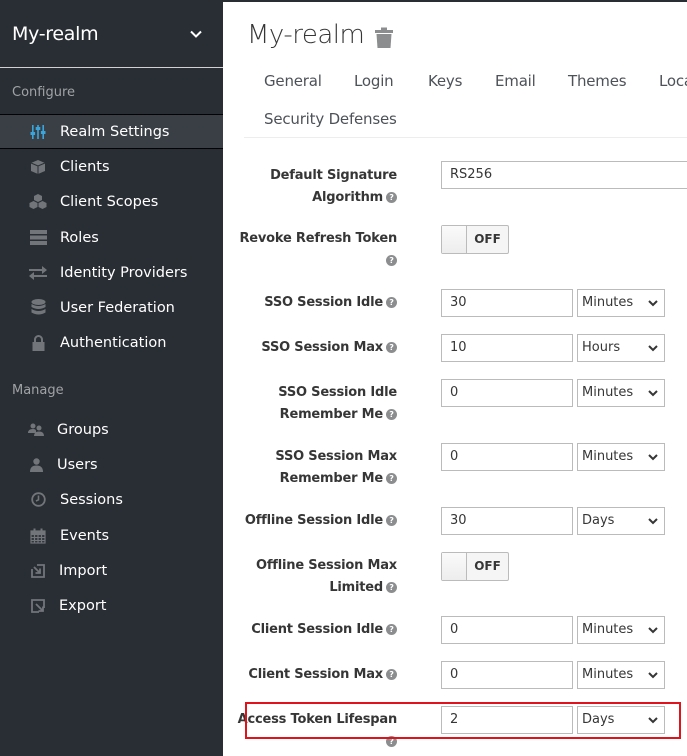 The image size is (687, 756). I want to click on sidebar-item-identity-providers: Identity Providers, so click(111, 272).